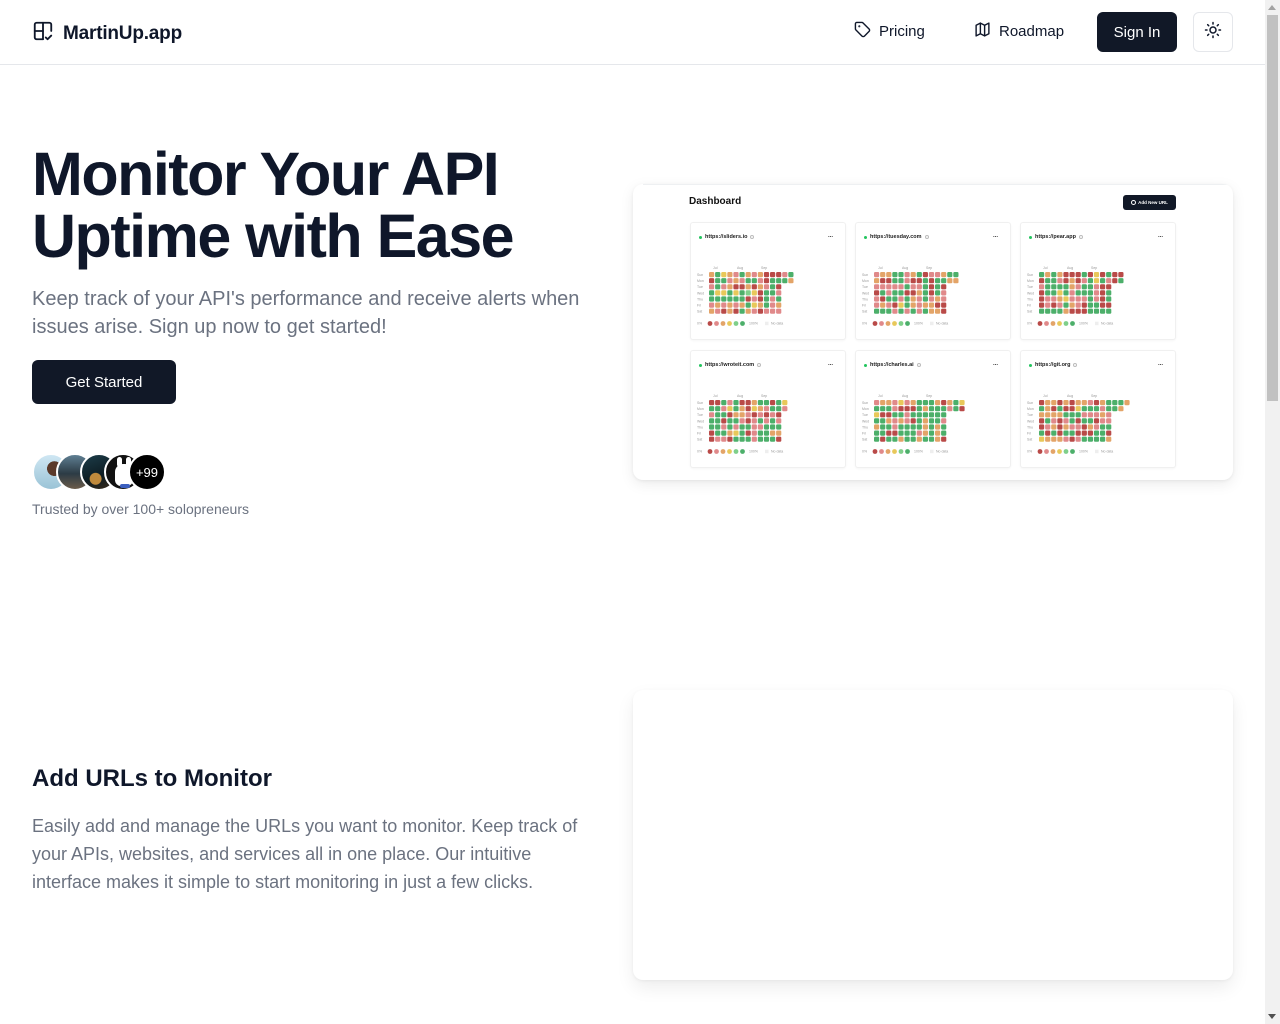 Image resolution: width=1280 pixels, height=1024 pixels. Describe the element at coordinates (759, 365) in the screenshot. I see `clock-icon` at that location.